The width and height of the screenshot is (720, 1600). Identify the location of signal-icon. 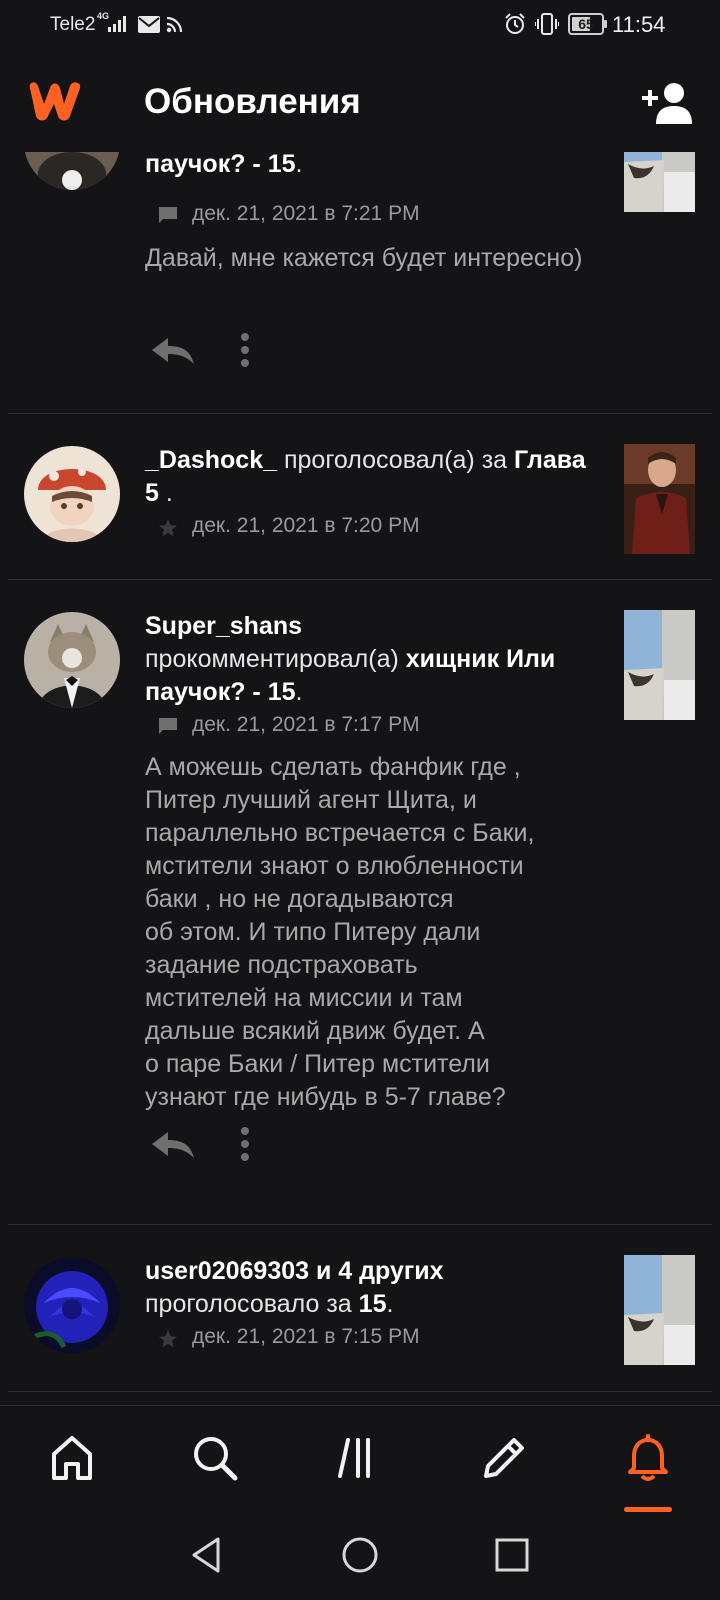
(117, 24).